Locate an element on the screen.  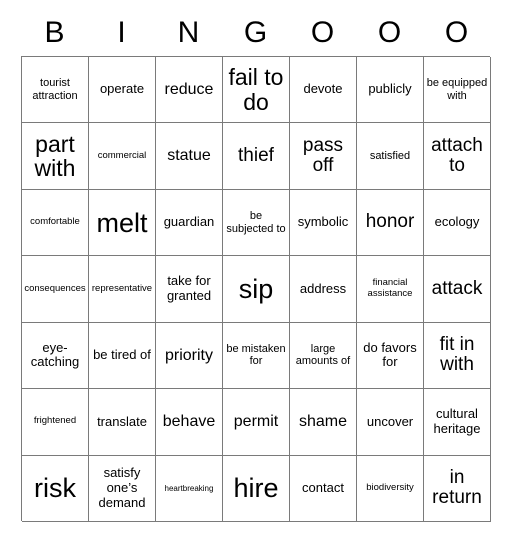
bingo-cell-r1-c4: pass off is located at coordinates (323, 156).